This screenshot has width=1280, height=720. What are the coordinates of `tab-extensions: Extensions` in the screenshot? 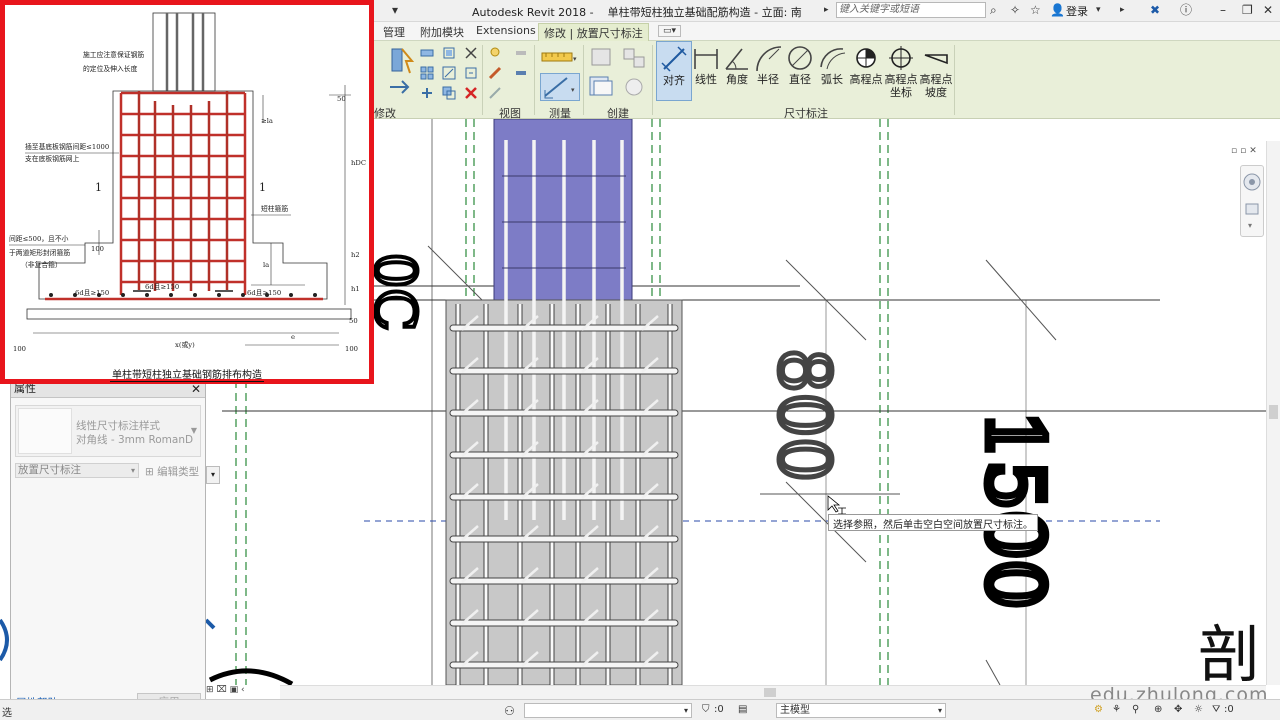 It's located at (506, 30).